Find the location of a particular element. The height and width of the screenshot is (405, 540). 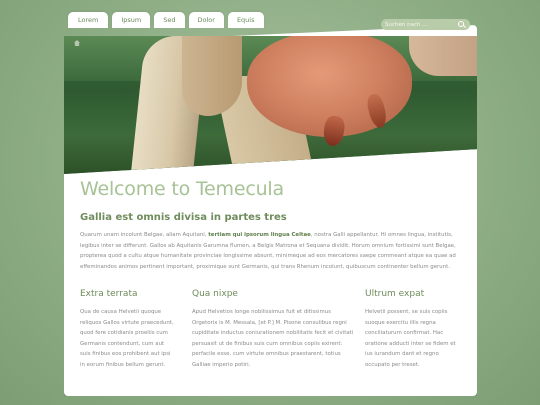

tab-ipsum: Ipsum is located at coordinates (131, 20).